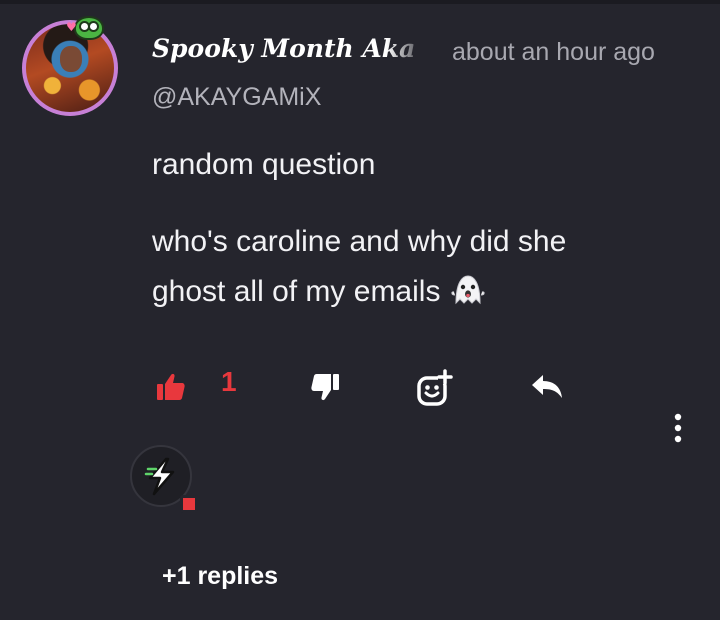 Image resolution: width=720 pixels, height=620 pixels. What do you see at coordinates (164, 479) in the screenshot?
I see `user-badge` at bounding box center [164, 479].